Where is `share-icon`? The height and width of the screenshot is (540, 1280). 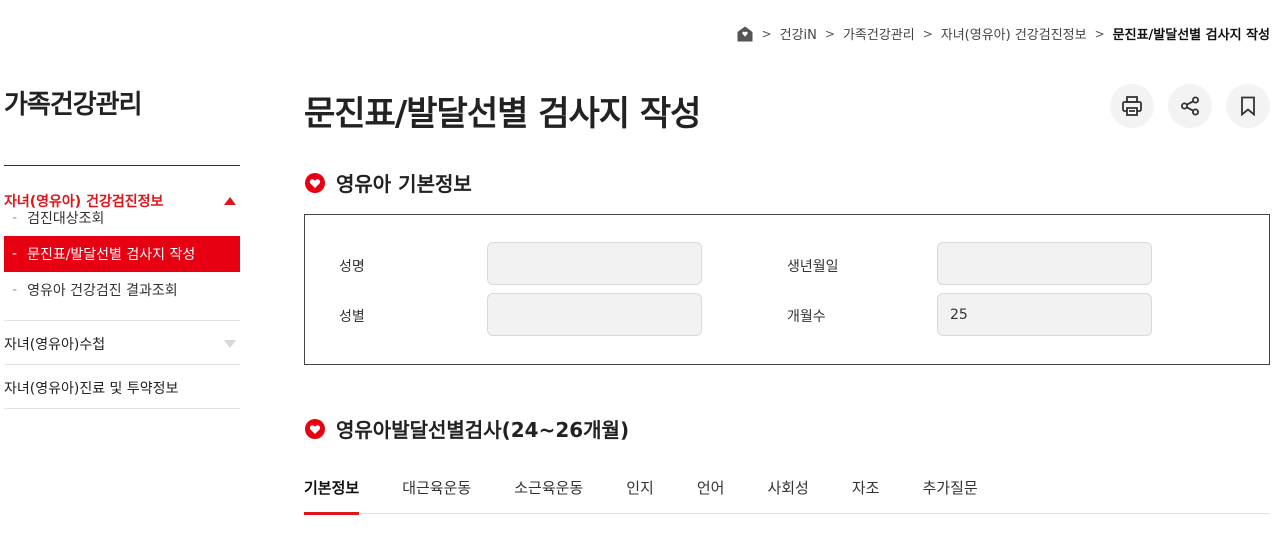
share-icon is located at coordinates (1190, 106).